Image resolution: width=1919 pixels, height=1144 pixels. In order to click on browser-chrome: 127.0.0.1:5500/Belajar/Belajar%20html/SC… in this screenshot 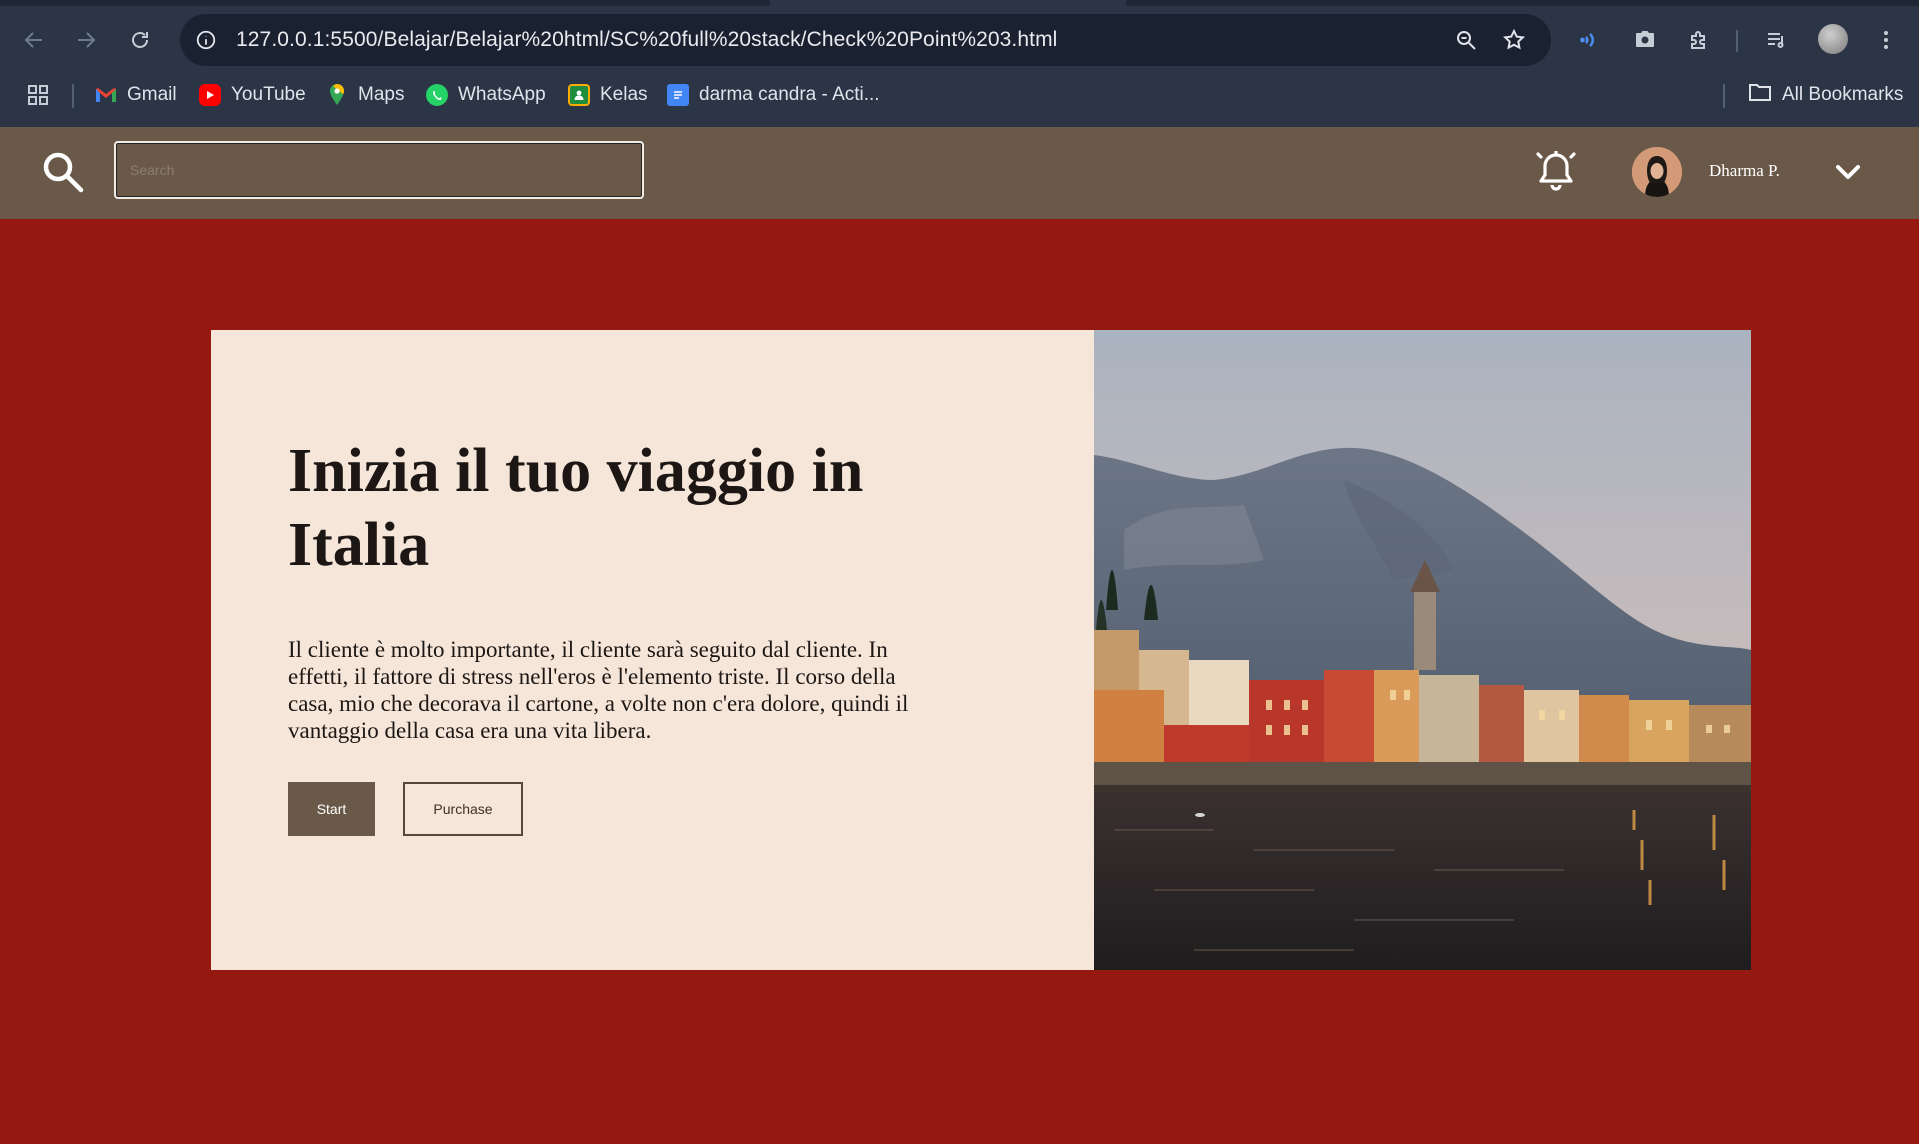, I will do `click(959, 63)`.